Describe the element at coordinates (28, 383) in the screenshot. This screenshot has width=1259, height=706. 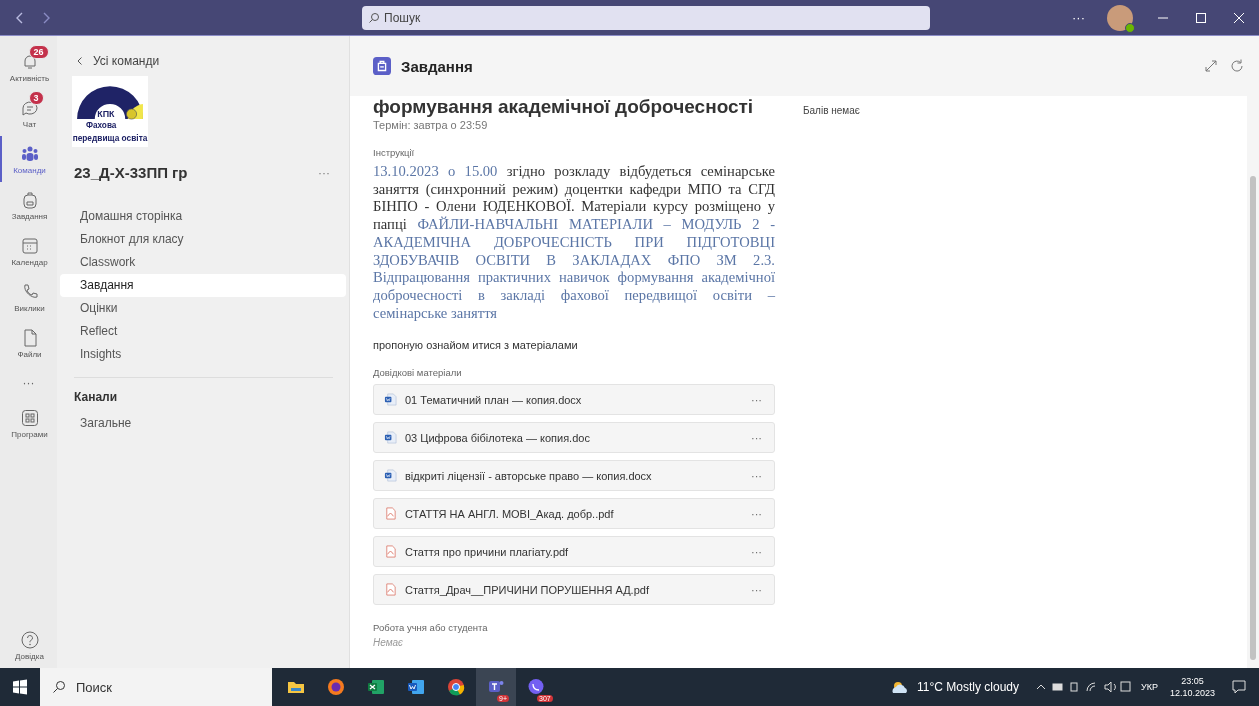
I see `more-apps-button: ···` at that location.